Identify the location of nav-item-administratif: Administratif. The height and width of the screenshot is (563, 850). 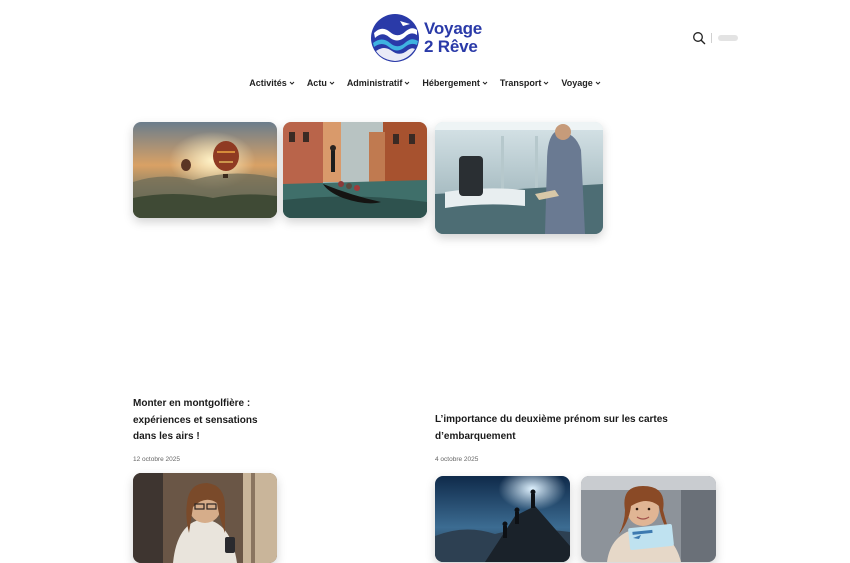
(379, 83).